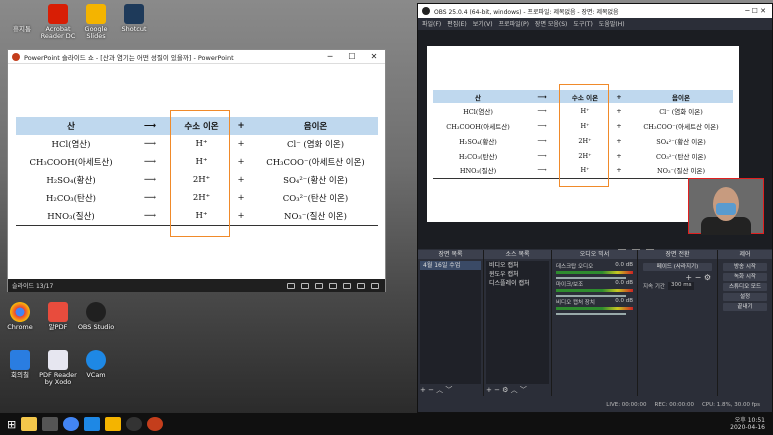  What do you see at coordinates (96, 375) in the screenshot?
I see `desktop-icon-label: VCam` at bounding box center [96, 375].